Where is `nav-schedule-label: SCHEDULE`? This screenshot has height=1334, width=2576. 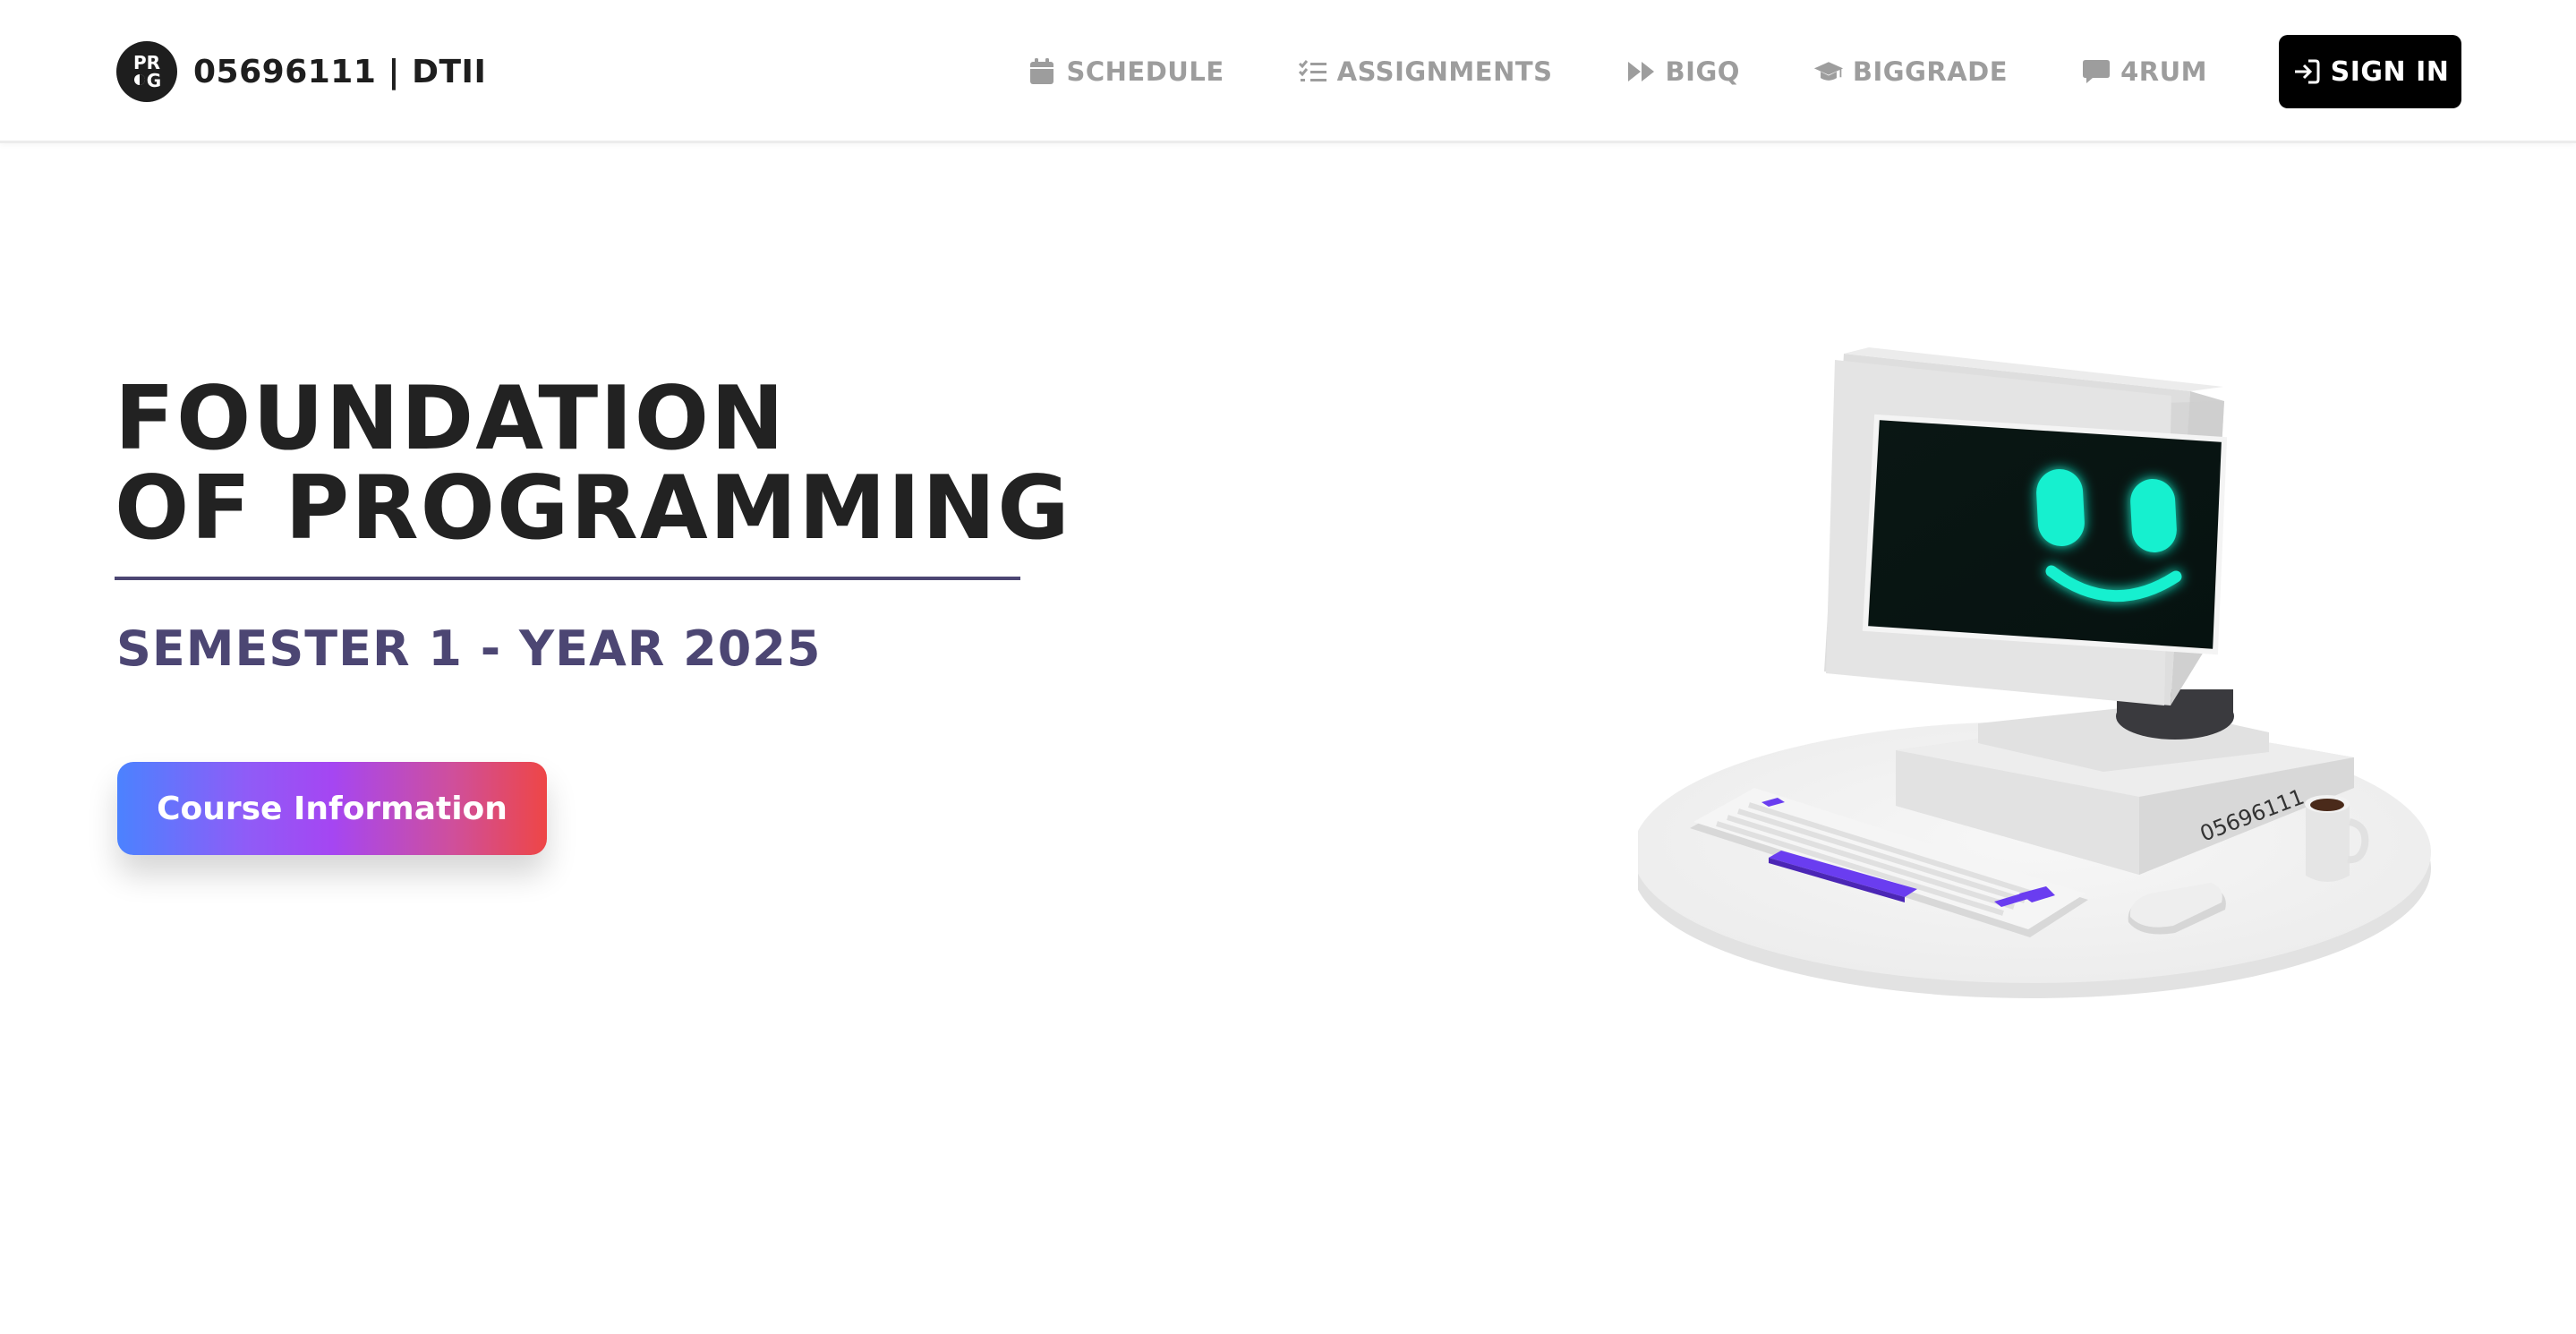 nav-schedule-label: SCHEDULE is located at coordinates (1145, 71).